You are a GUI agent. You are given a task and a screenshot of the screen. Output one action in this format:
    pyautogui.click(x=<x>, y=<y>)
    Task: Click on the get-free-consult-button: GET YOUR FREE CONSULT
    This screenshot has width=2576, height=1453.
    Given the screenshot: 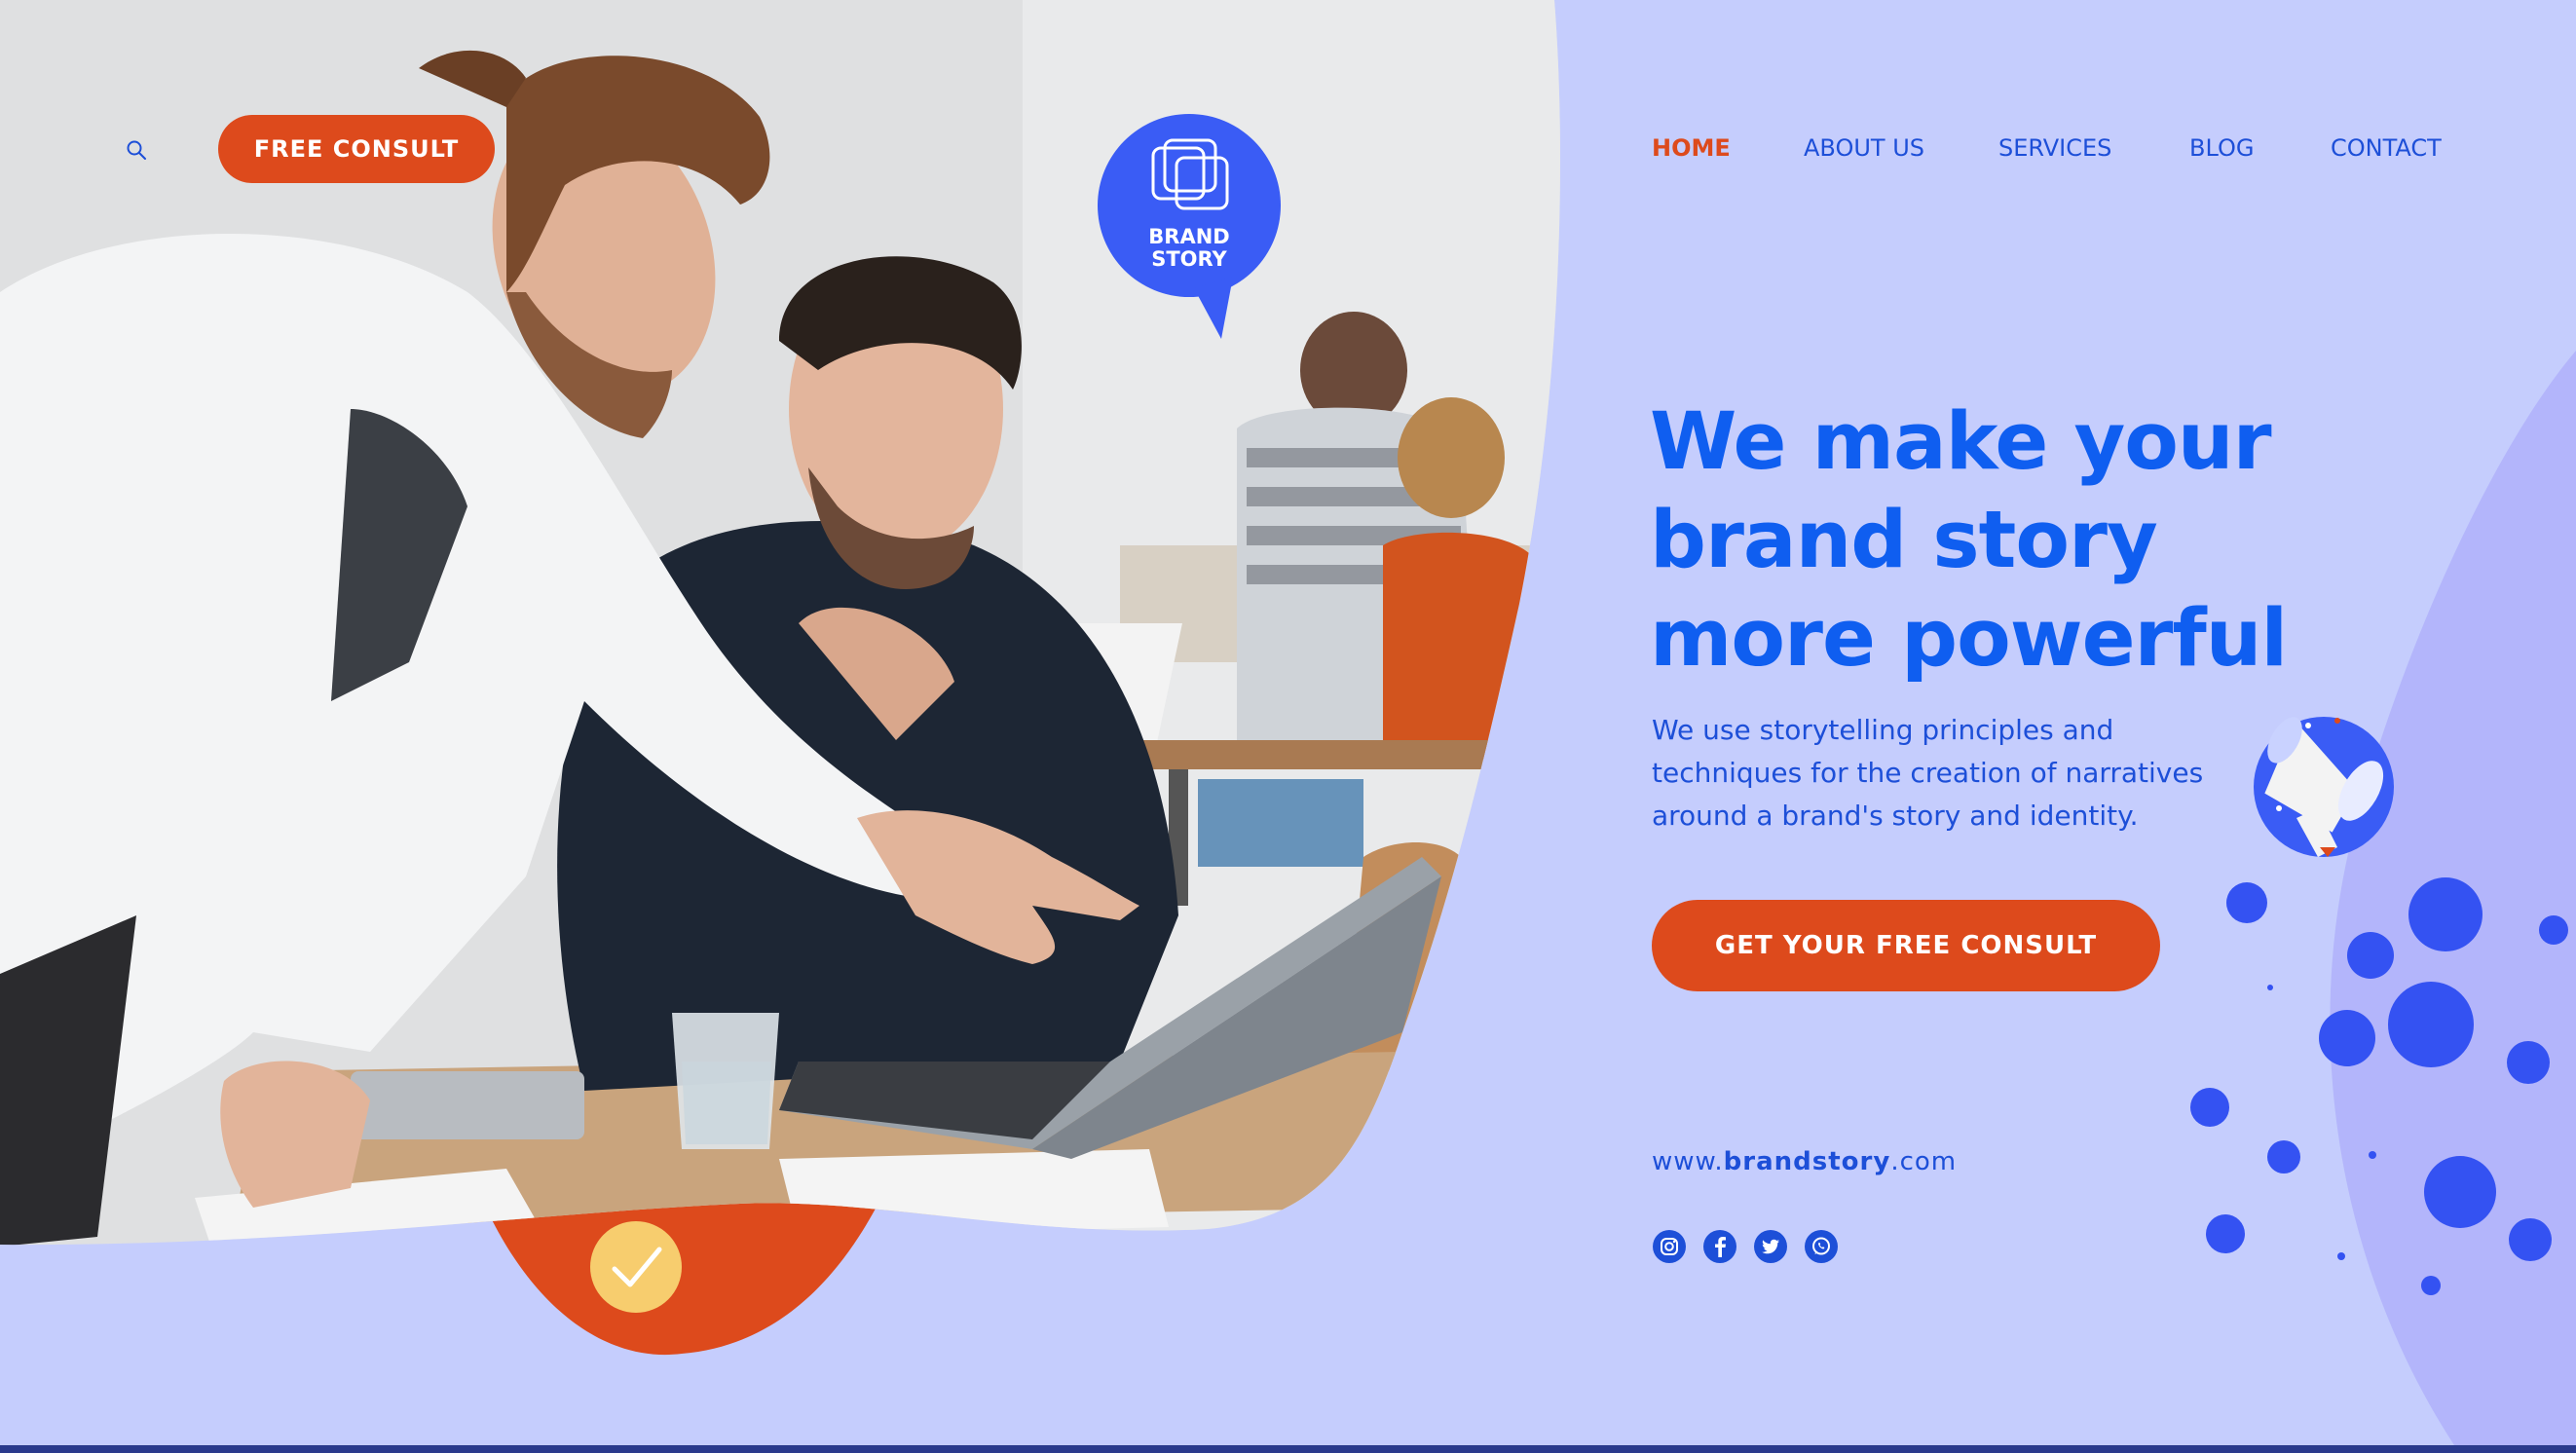 What is the action you would take?
    pyautogui.click(x=1906, y=945)
    